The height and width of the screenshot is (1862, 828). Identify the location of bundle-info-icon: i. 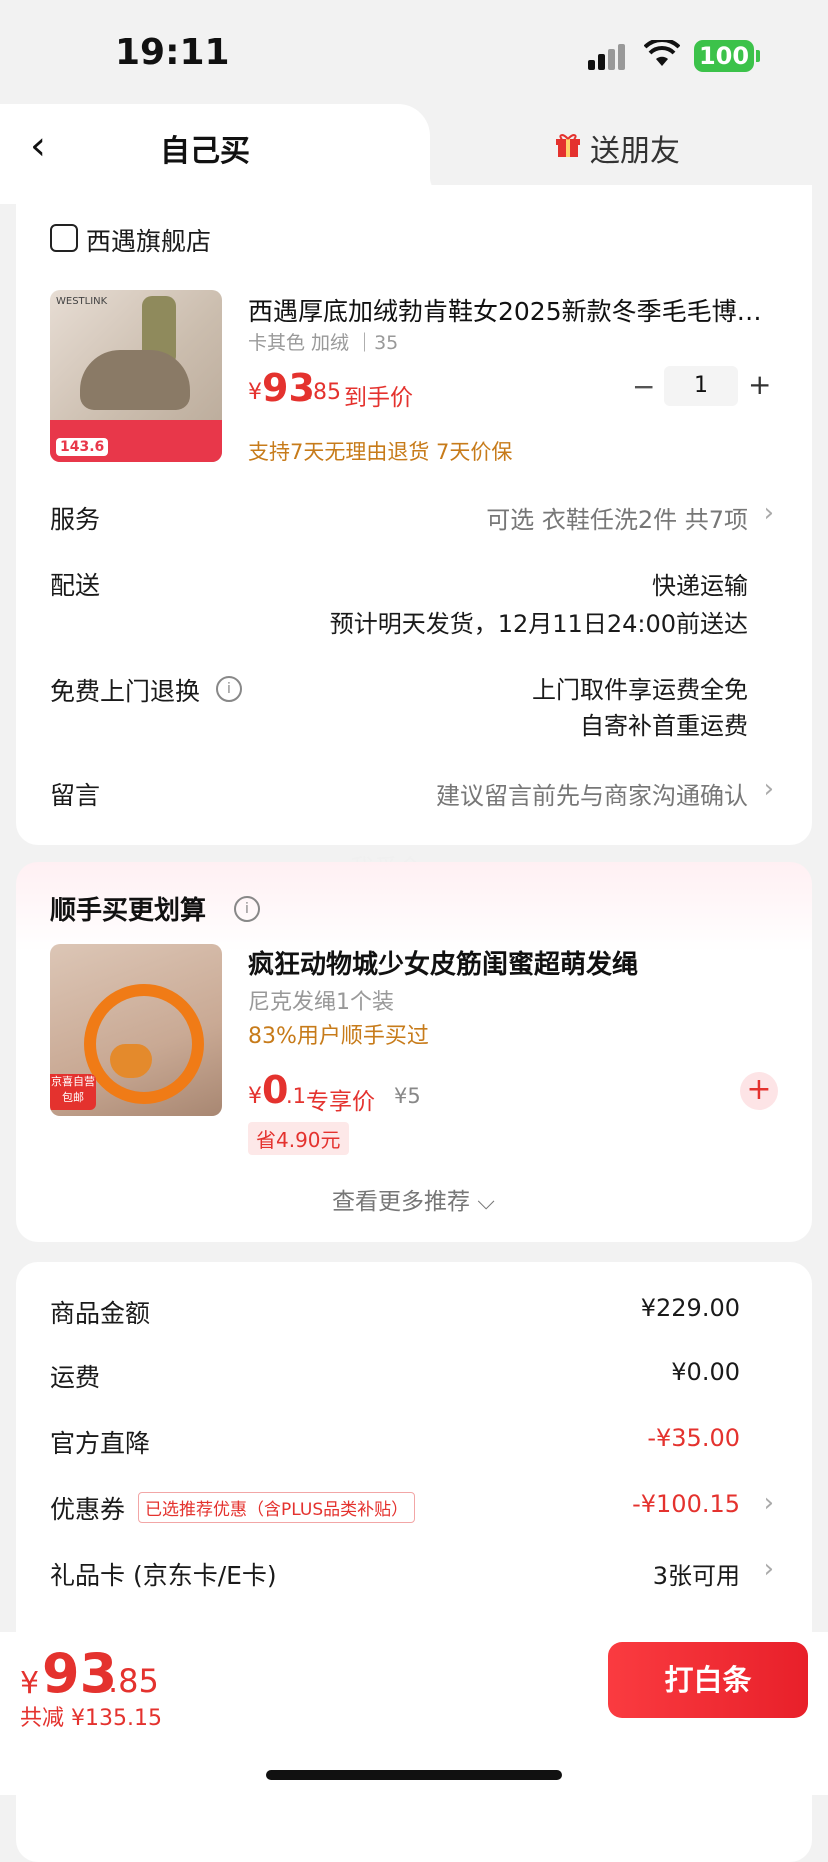
(247, 909).